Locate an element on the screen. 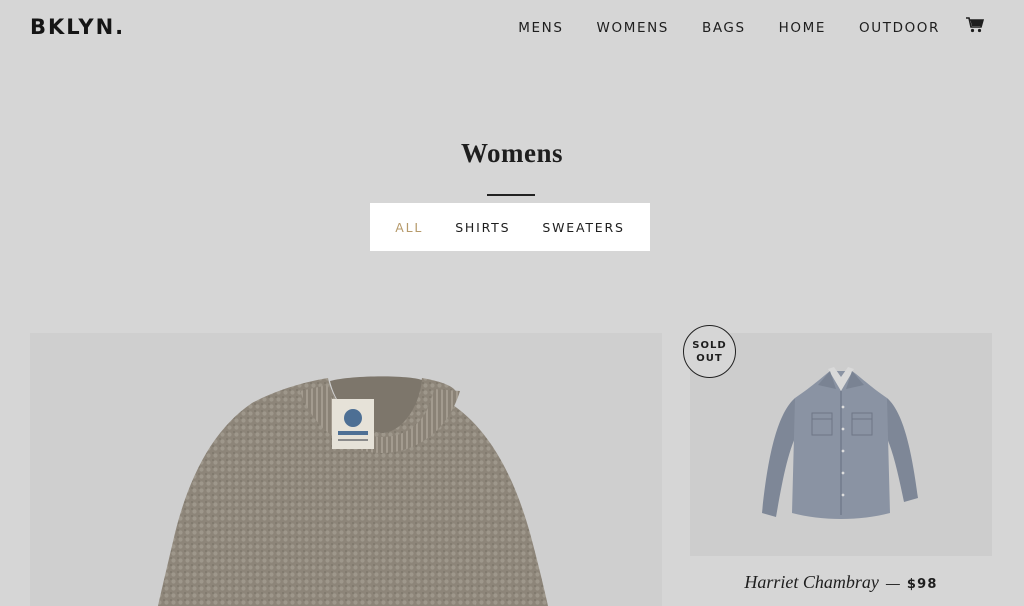 This screenshot has width=1024, height=606. product-caption: Harriet Chambray — $98 is located at coordinates (841, 582).